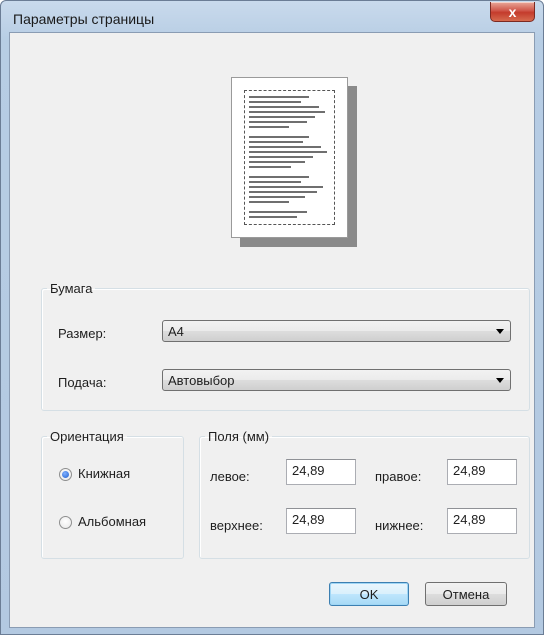 The width and height of the screenshot is (544, 635). What do you see at coordinates (87, 436) in the screenshot?
I see `orientation-group-label: Ориентация` at bounding box center [87, 436].